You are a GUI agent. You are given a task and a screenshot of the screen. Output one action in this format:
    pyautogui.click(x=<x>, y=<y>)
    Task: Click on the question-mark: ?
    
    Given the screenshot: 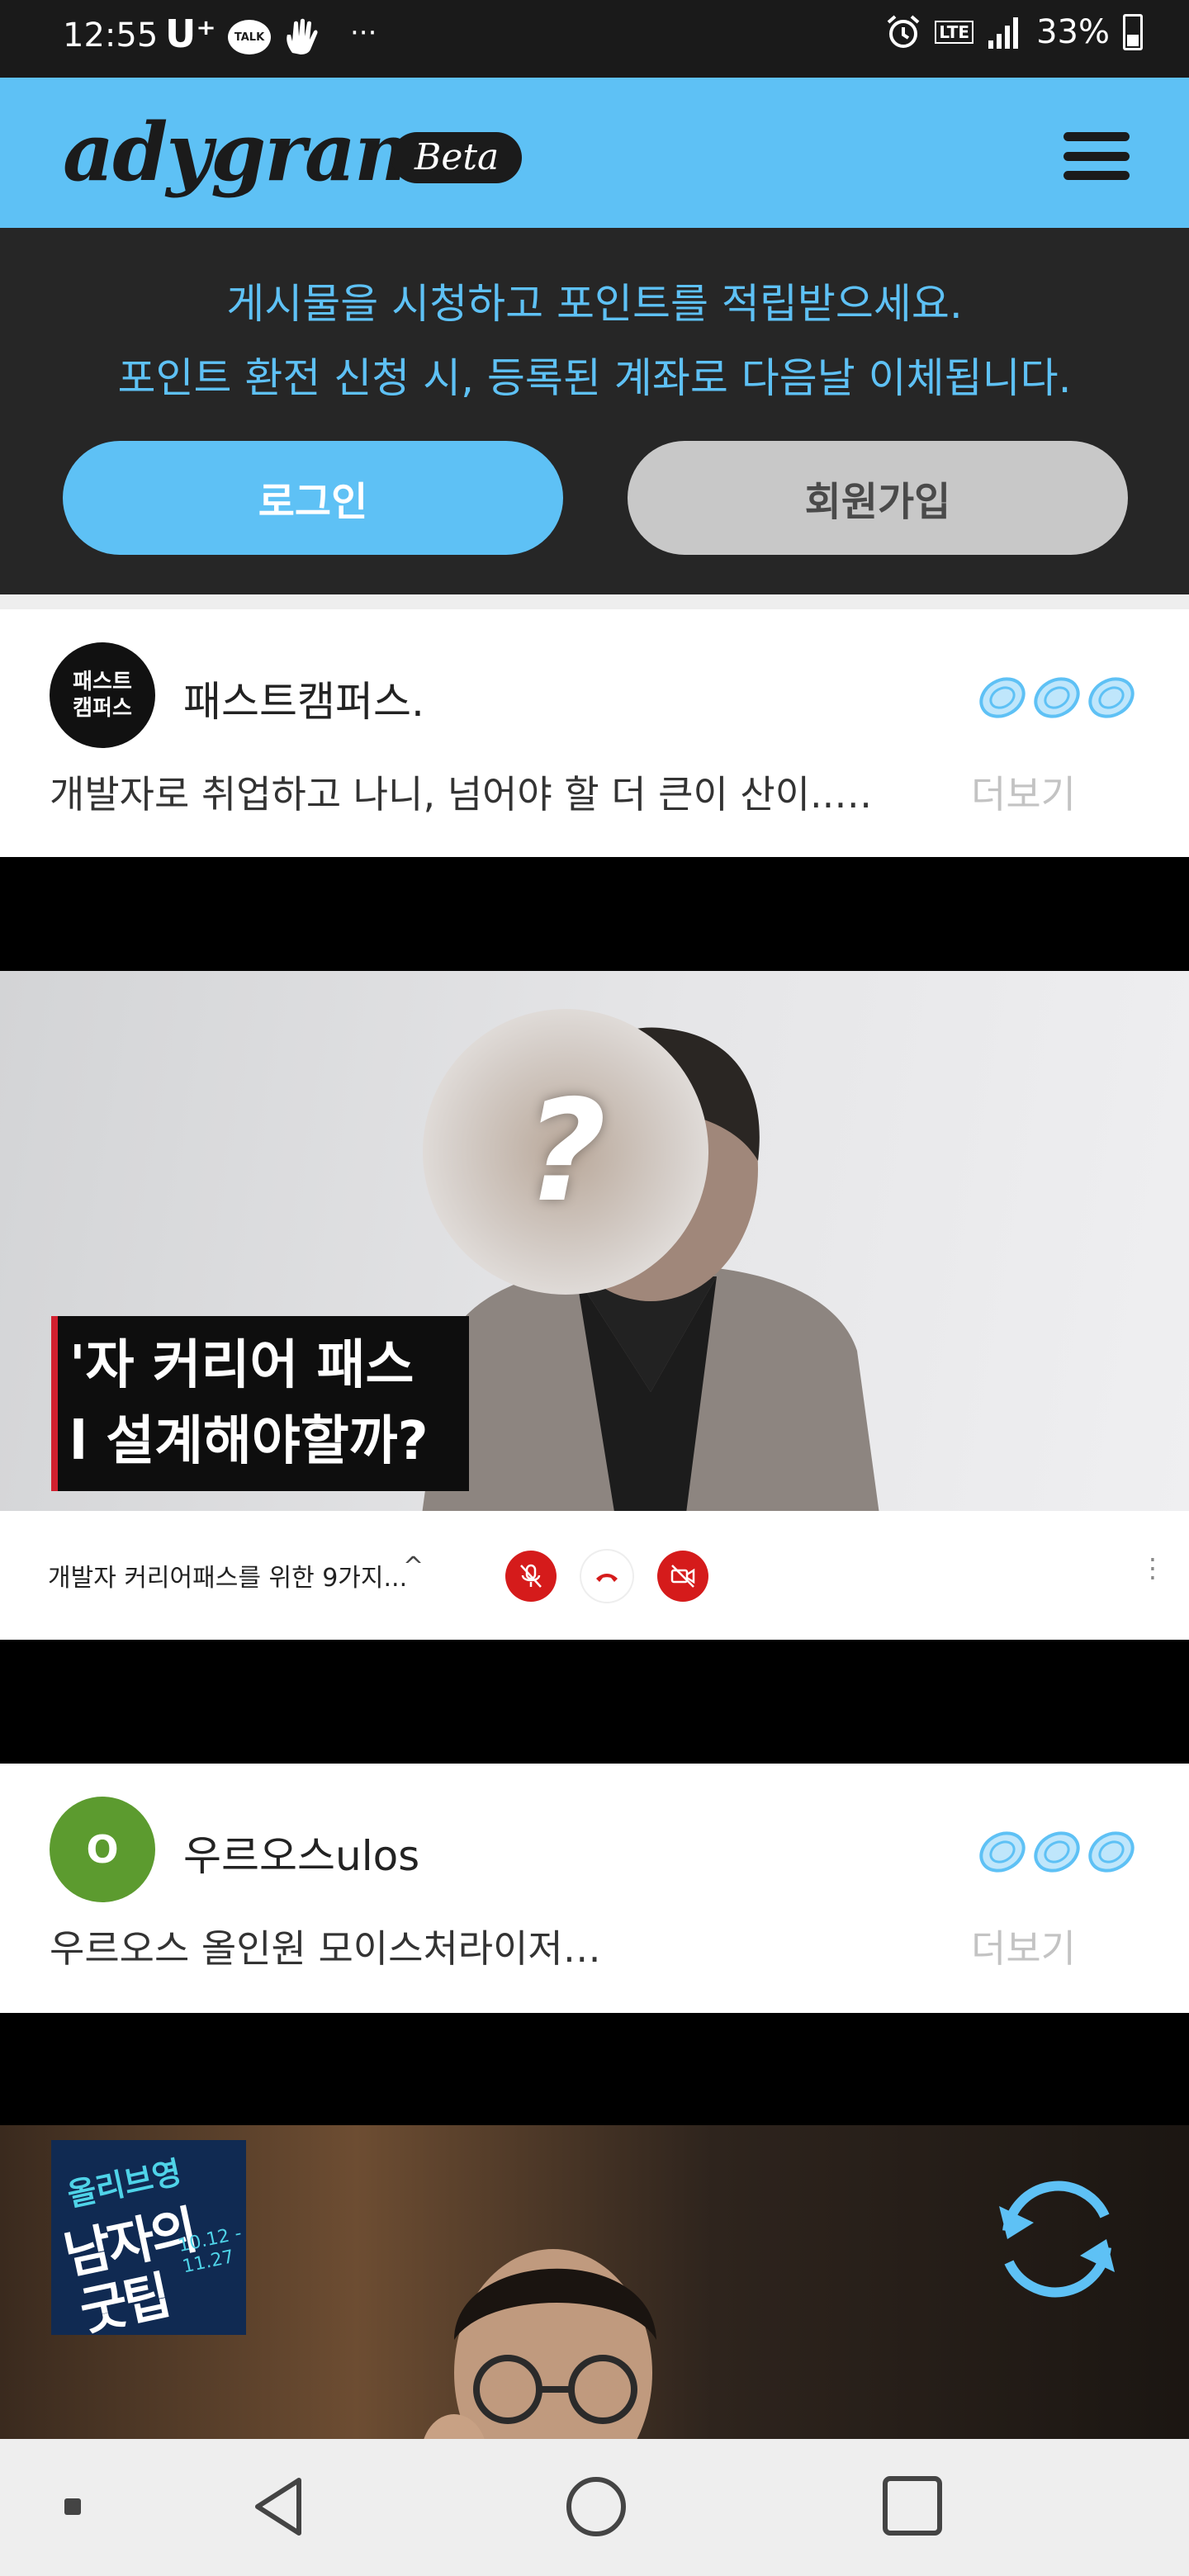 What is the action you would take?
    pyautogui.click(x=565, y=1152)
    